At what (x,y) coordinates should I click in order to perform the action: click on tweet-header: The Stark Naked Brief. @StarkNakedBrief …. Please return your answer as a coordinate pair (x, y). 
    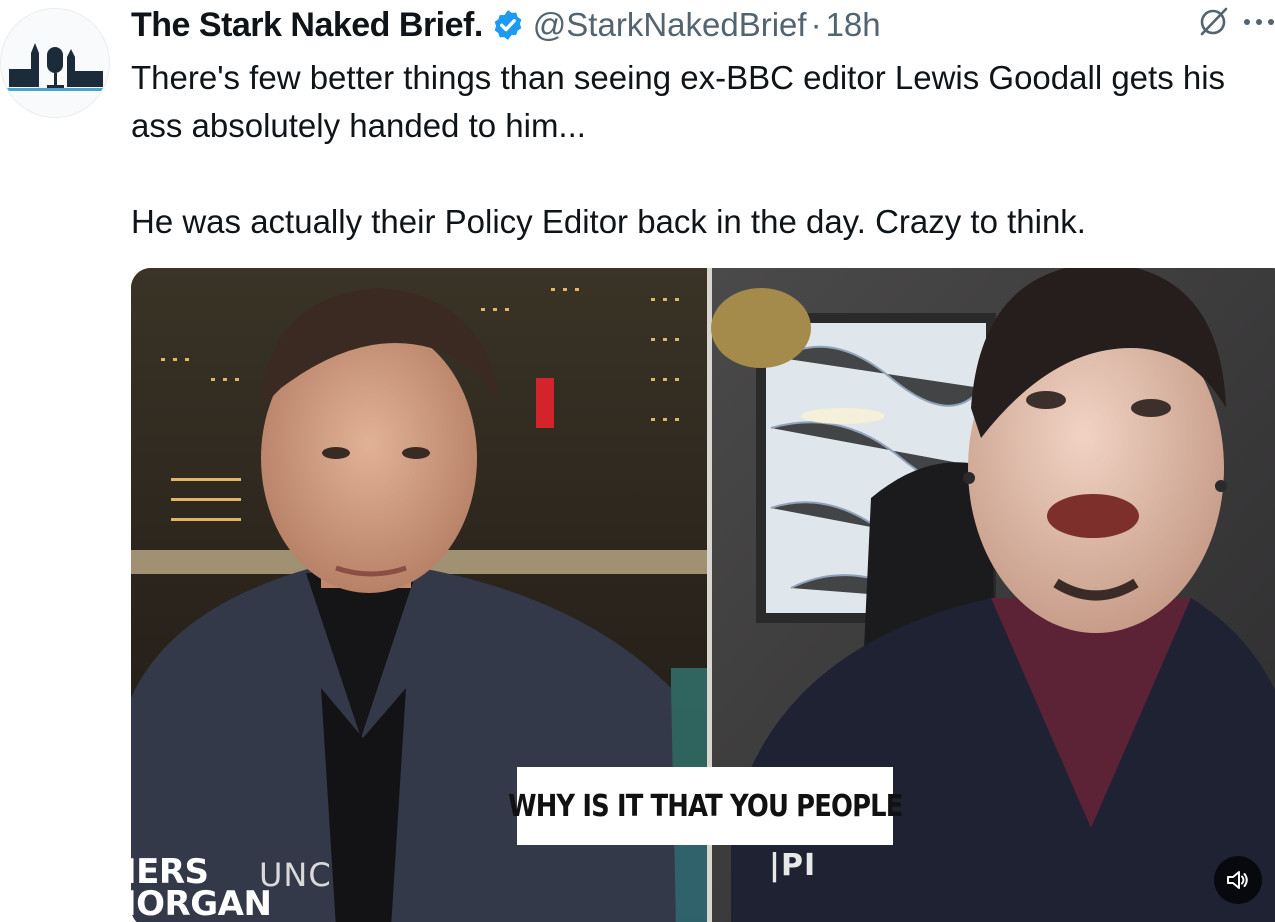
    Looking at the image, I should click on (703, 25).